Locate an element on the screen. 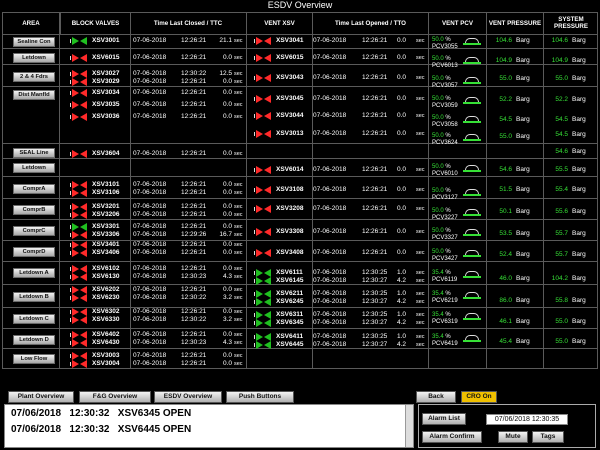  vent-valve-unit: sec is located at coordinates (420, 232).